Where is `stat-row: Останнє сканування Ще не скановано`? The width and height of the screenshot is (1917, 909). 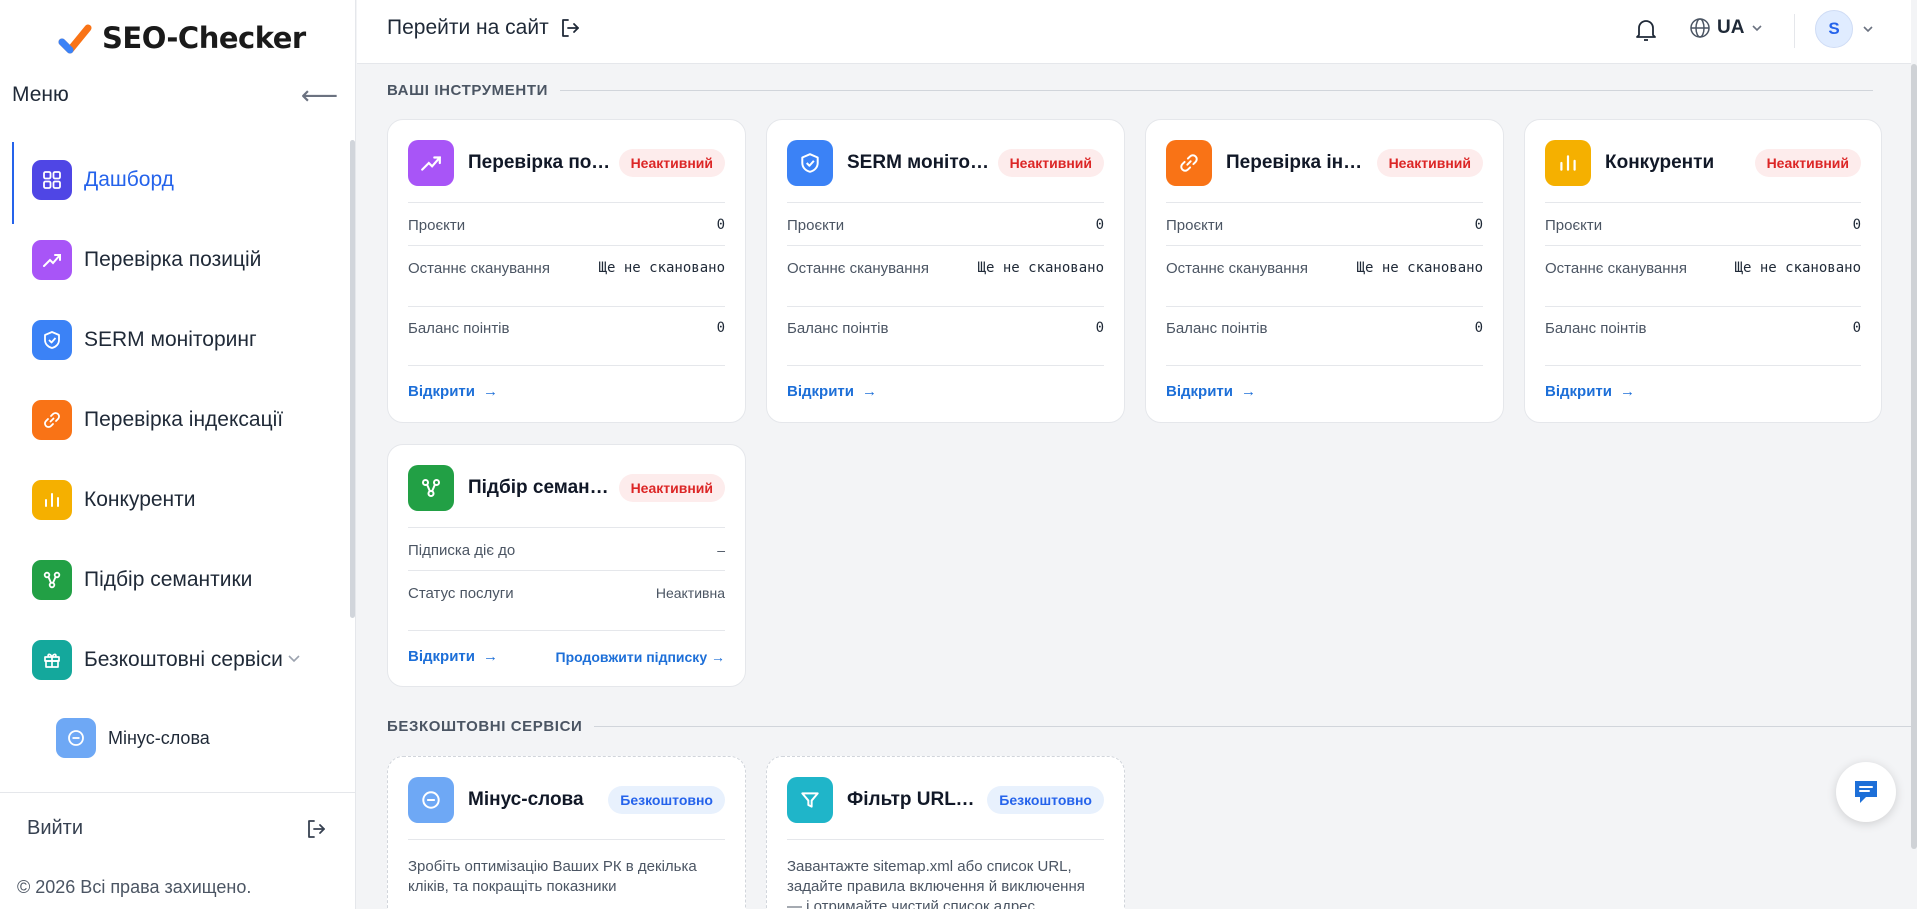
stat-row: Останнє сканування Ще не скановано is located at coordinates (945, 268).